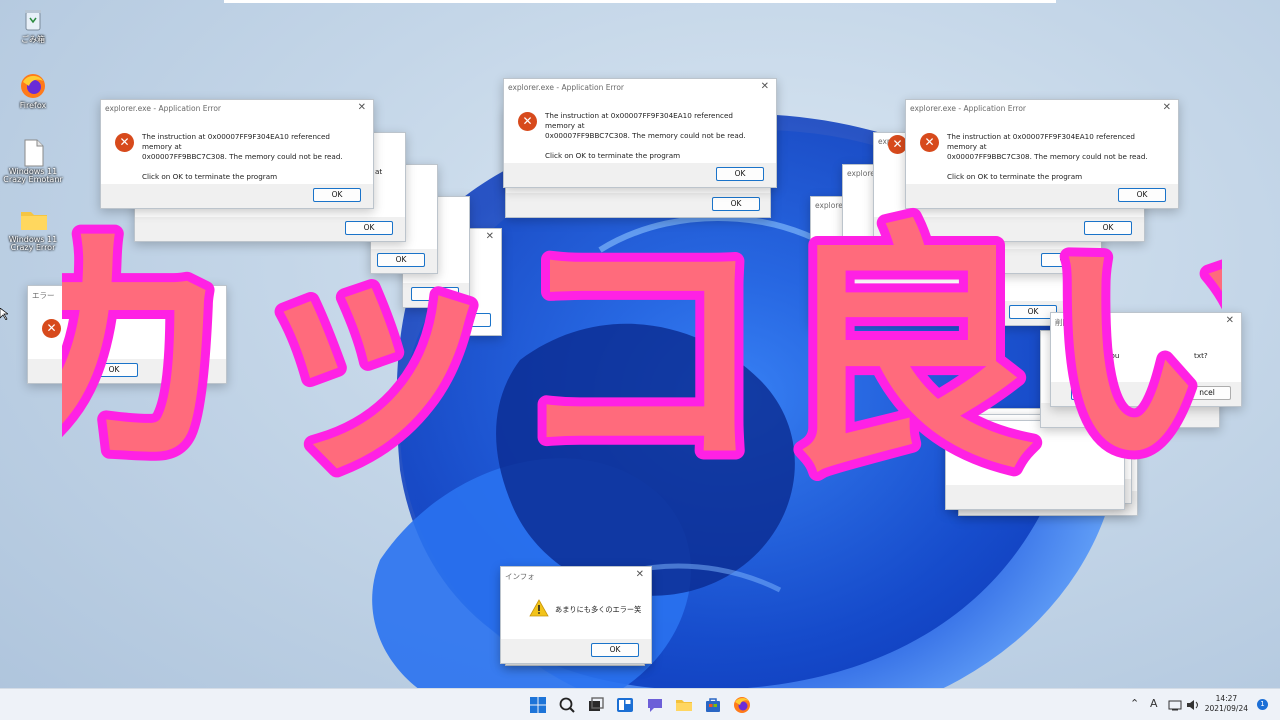  What do you see at coordinates (379, 171) in the screenshot?
I see `dialog-message-fragment: at` at bounding box center [379, 171].